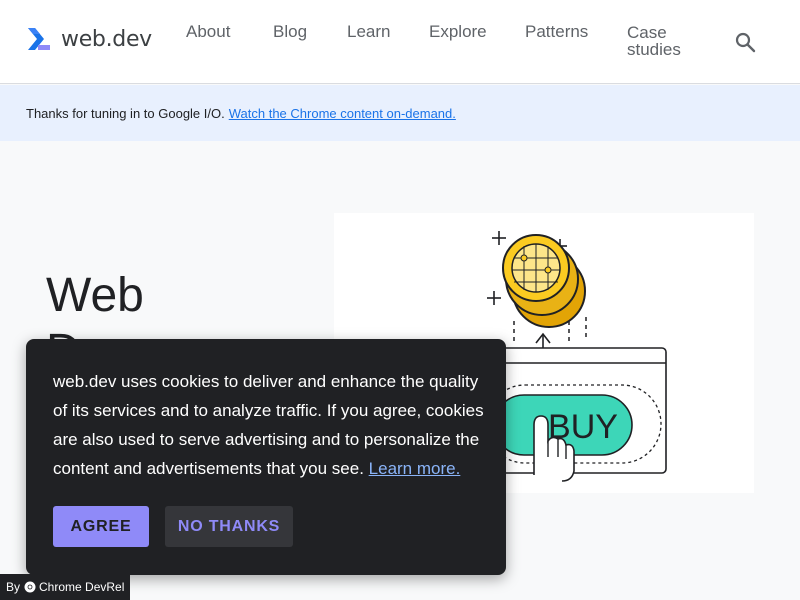  What do you see at coordinates (745, 42) in the screenshot?
I see `search-icon` at bounding box center [745, 42].